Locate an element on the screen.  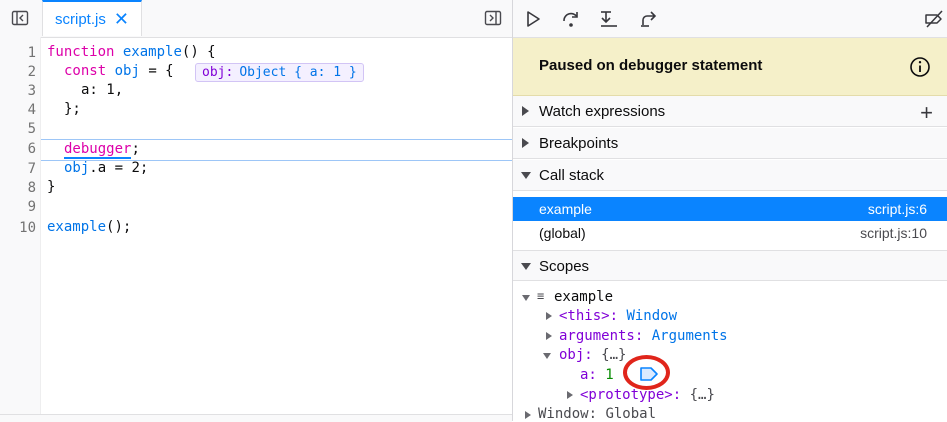
close-icon: ✕ is located at coordinates (121, 19).